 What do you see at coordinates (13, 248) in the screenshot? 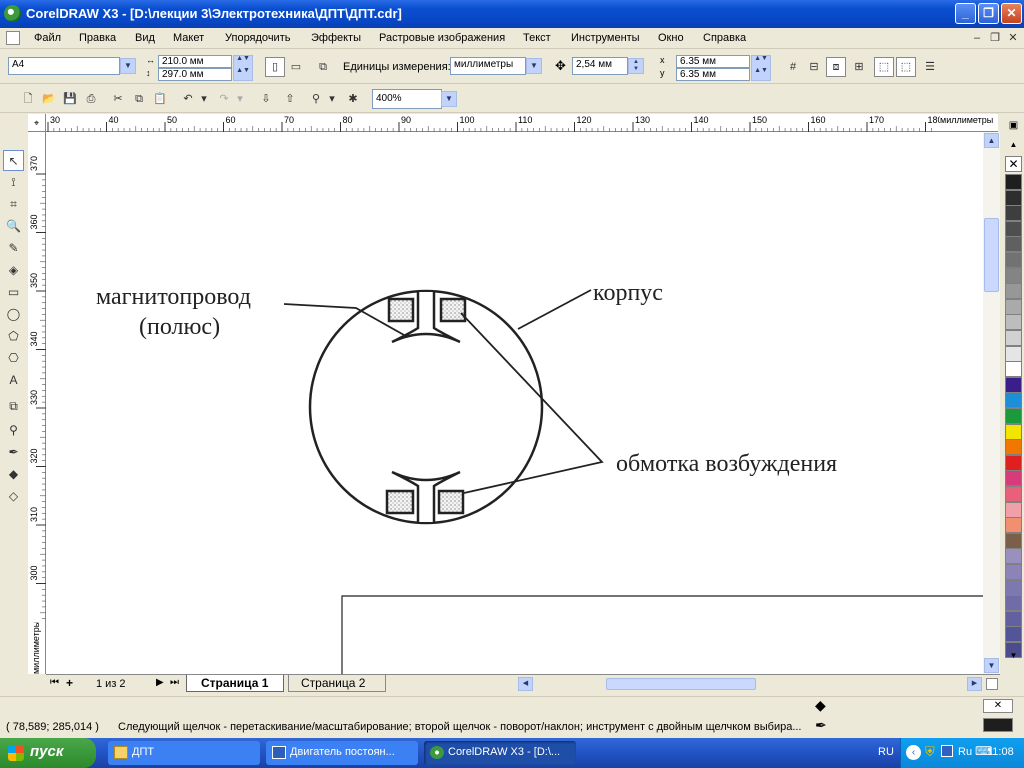
I see `freehand-tool-icon: ✎` at bounding box center [13, 248].